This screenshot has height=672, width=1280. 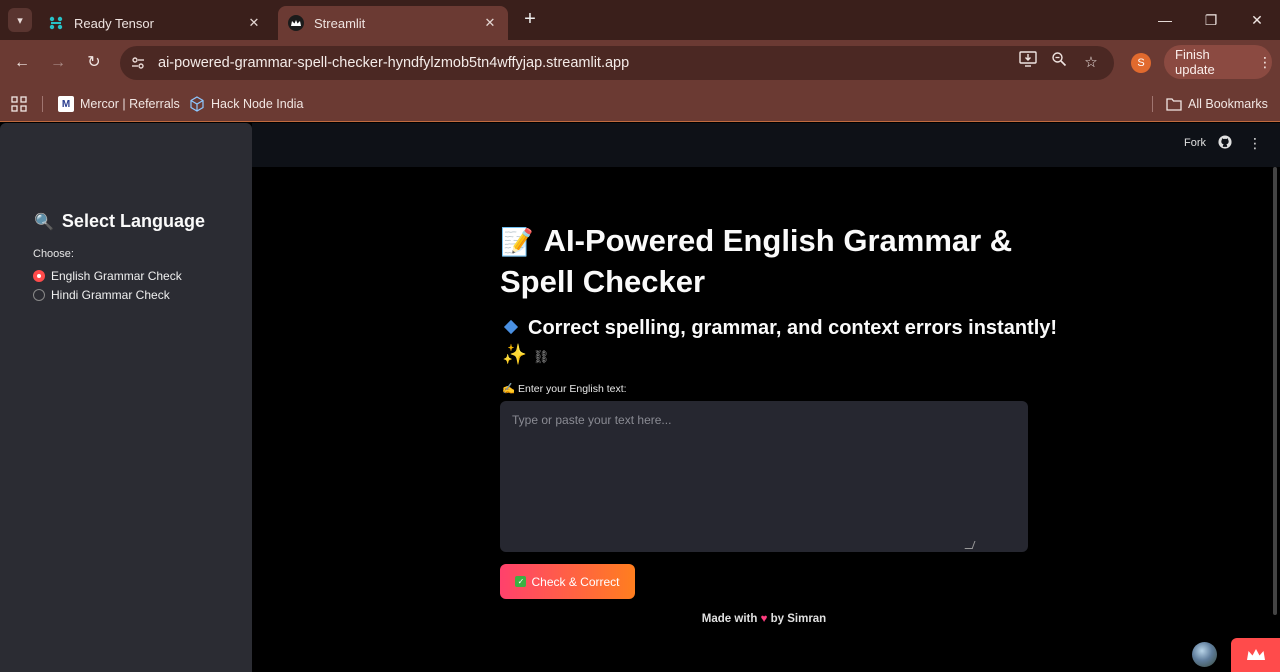 What do you see at coordinates (517, 242) in the screenshot?
I see `memo-icon: 📝` at bounding box center [517, 242].